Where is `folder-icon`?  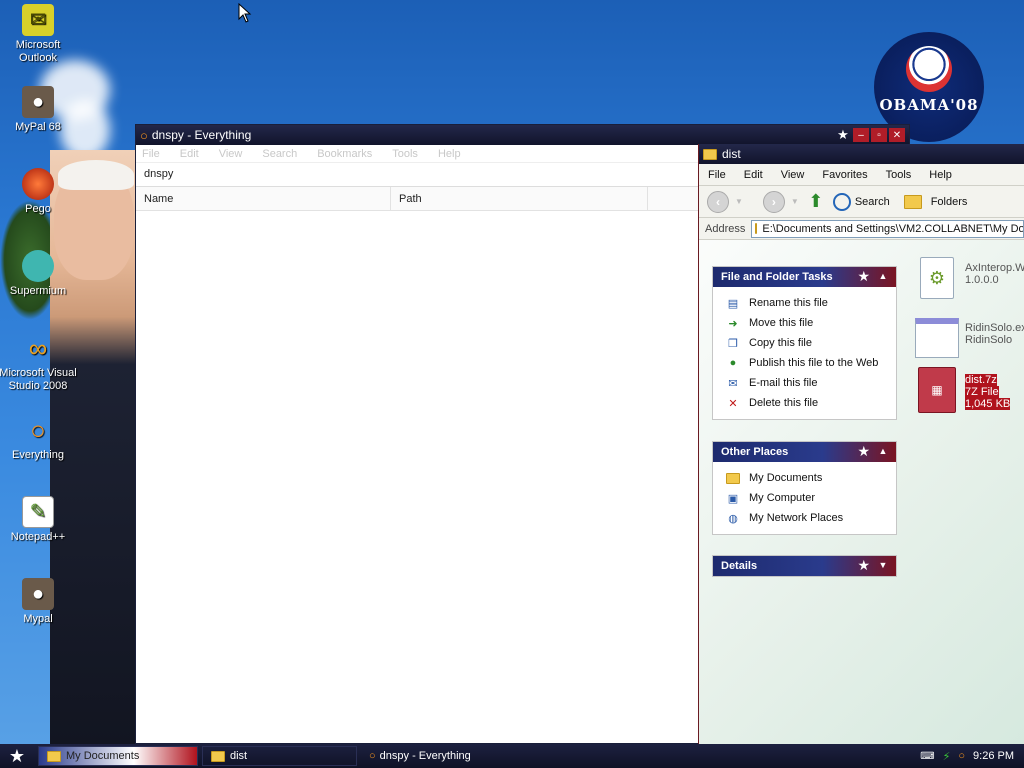
folder-icon is located at coordinates (733, 478).